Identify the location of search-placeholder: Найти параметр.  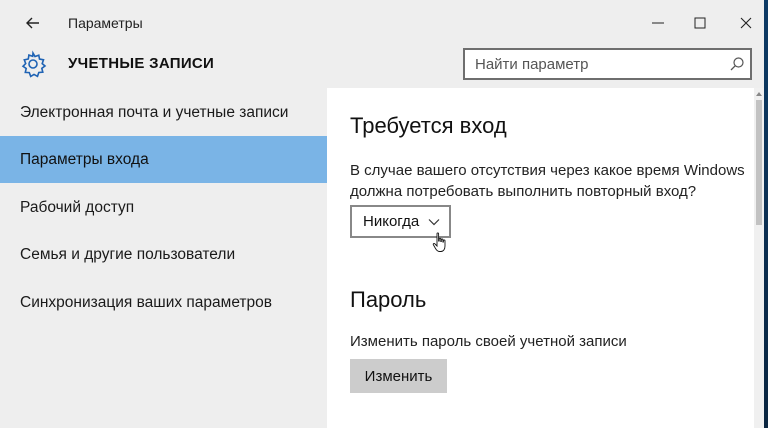
(532, 64).